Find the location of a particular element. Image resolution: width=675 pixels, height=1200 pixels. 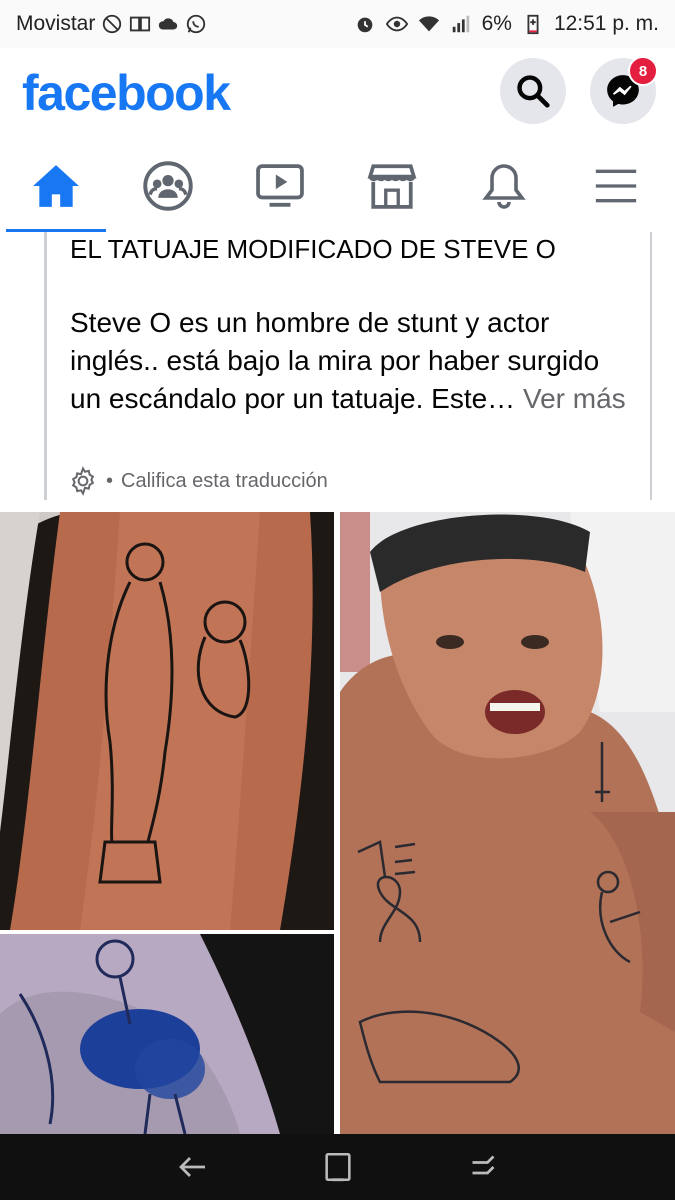

tab-watch is located at coordinates (280, 186).